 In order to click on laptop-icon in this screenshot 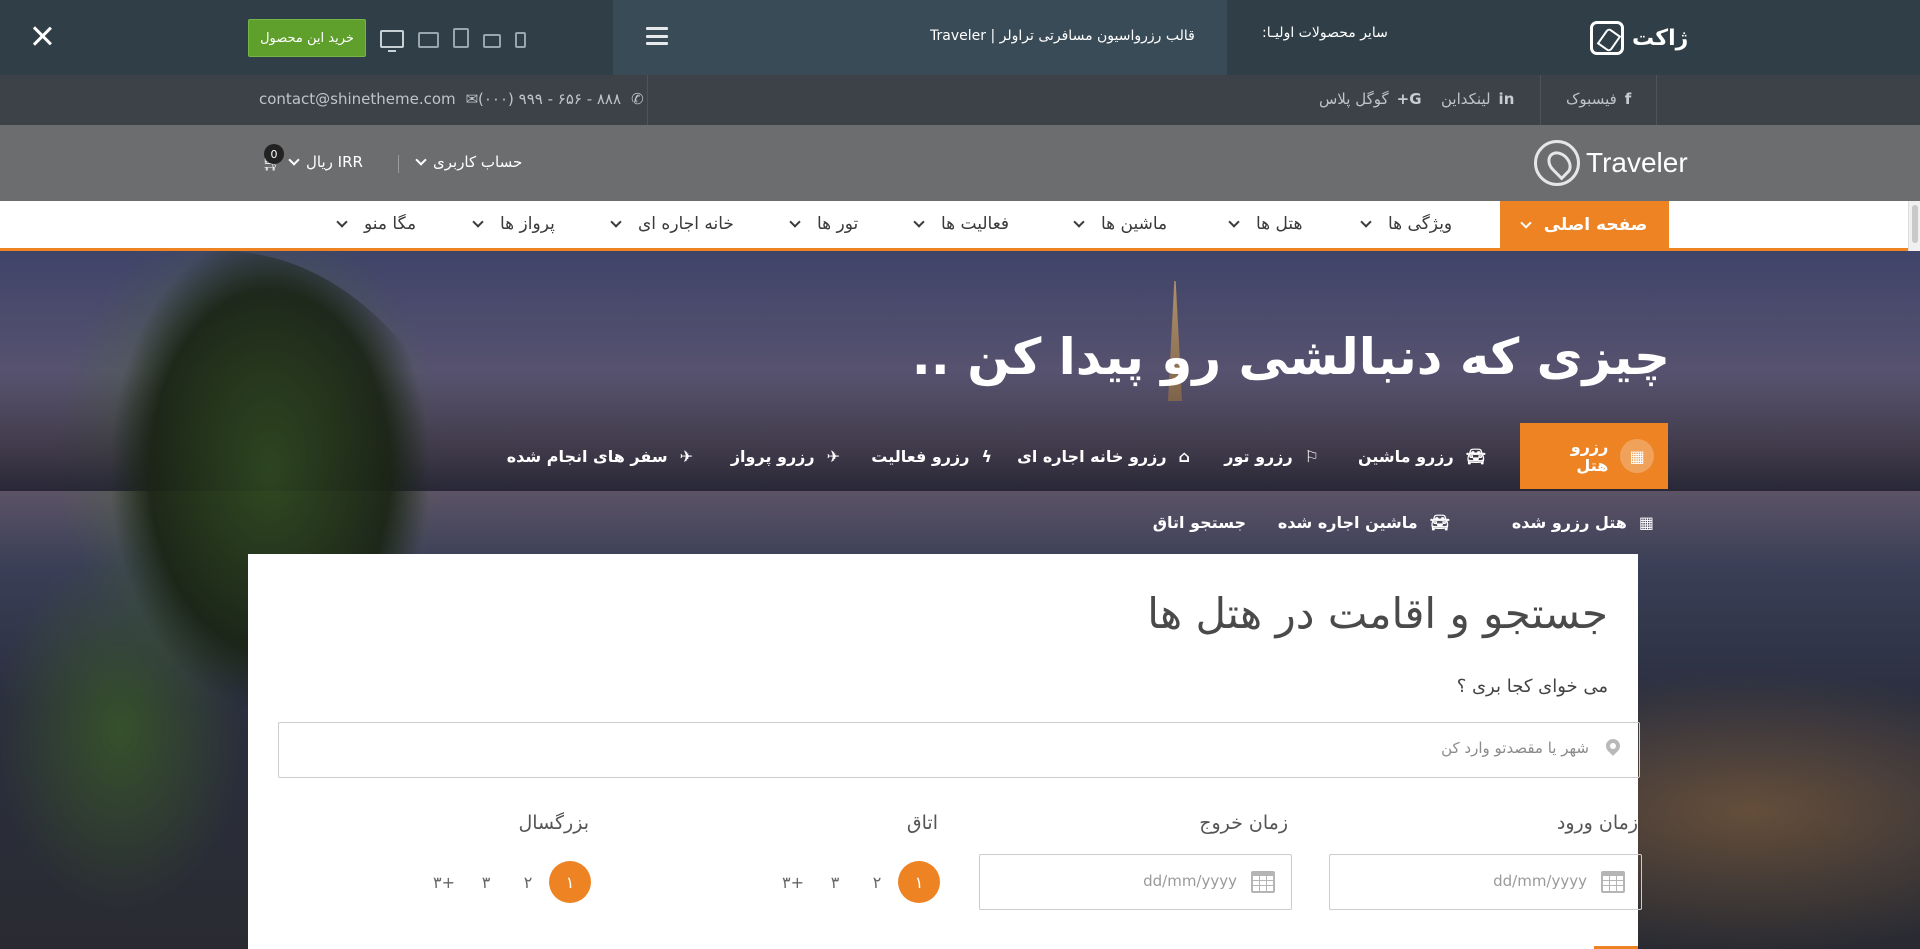, I will do `click(428, 40)`.